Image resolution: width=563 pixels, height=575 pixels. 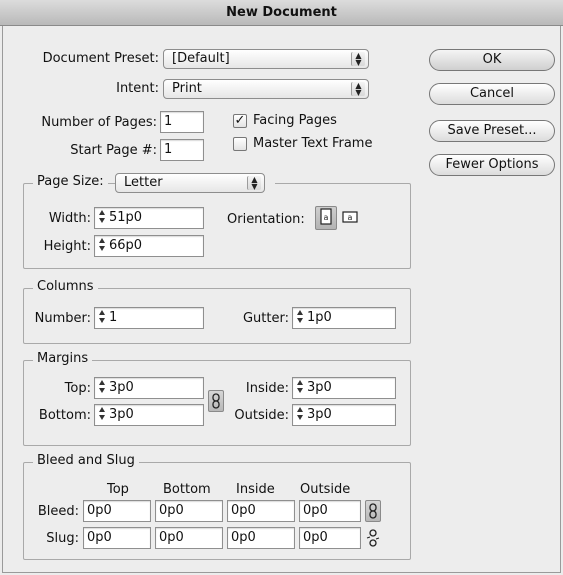 What do you see at coordinates (313, 143) in the screenshot?
I see `master-text-frame-label: Master Text Frame` at bounding box center [313, 143].